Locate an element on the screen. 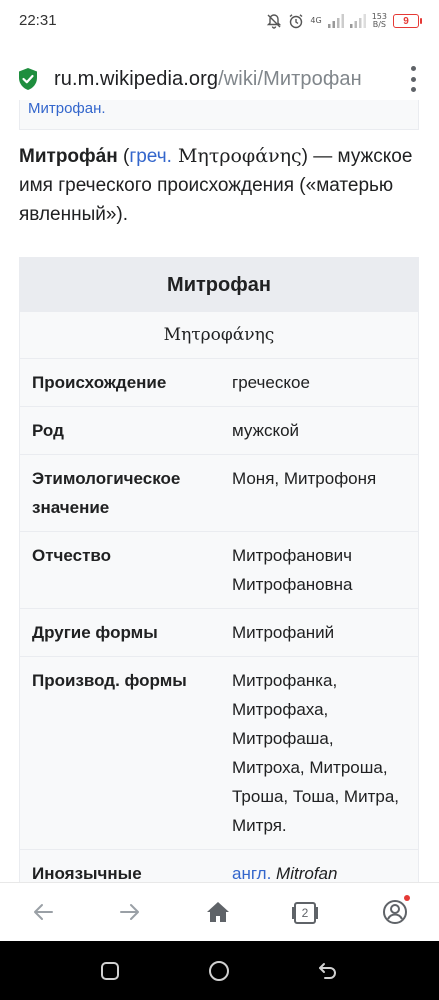 This screenshot has width=439, height=1000. row-value: Митрофанович Митрофановна is located at coordinates (292, 570).